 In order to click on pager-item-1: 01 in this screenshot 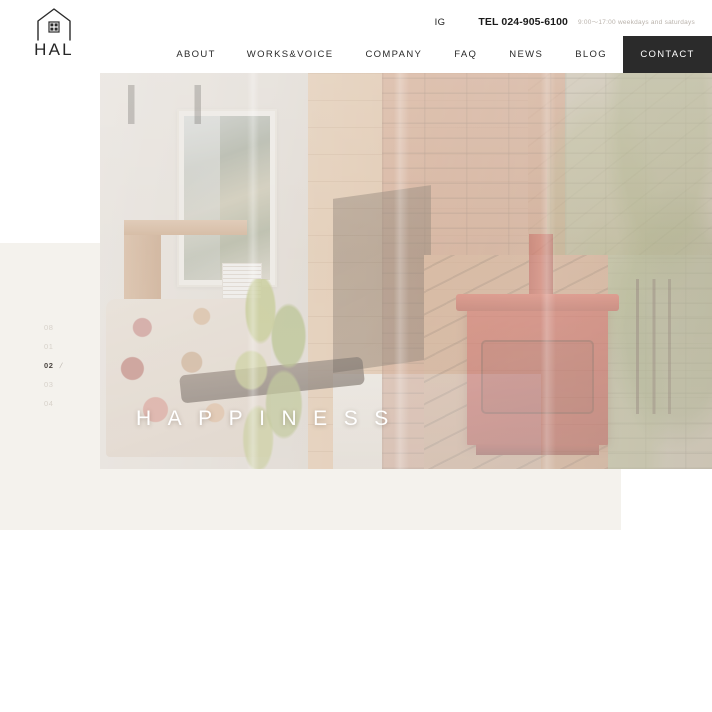, I will do `click(53, 346)`.